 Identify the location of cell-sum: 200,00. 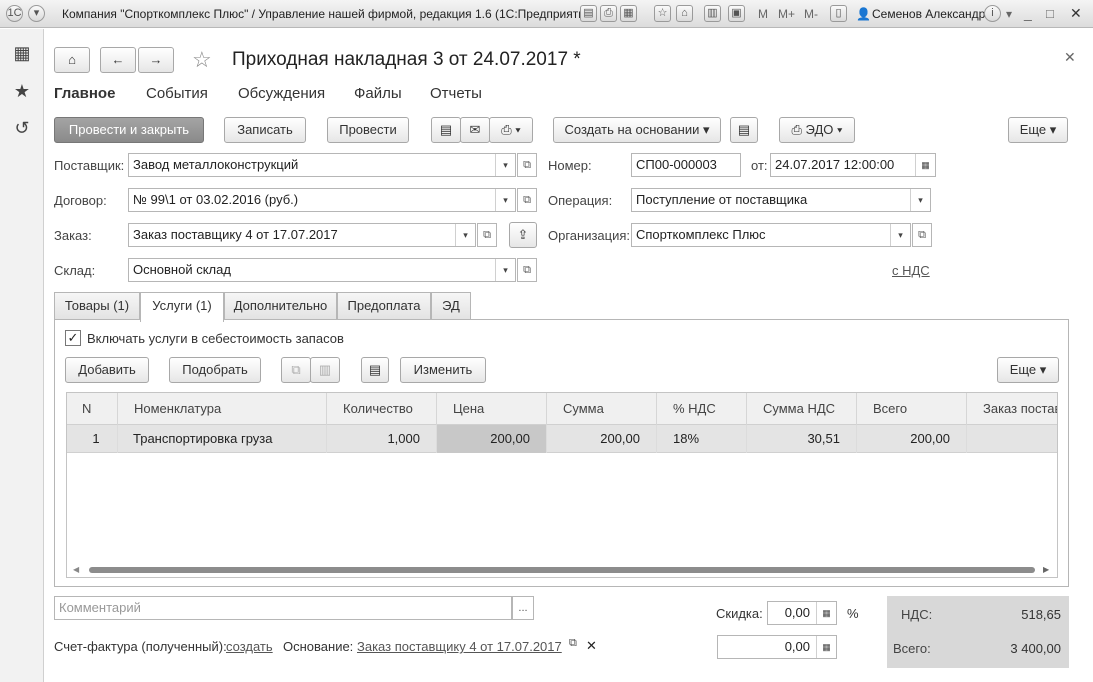
(602, 439).